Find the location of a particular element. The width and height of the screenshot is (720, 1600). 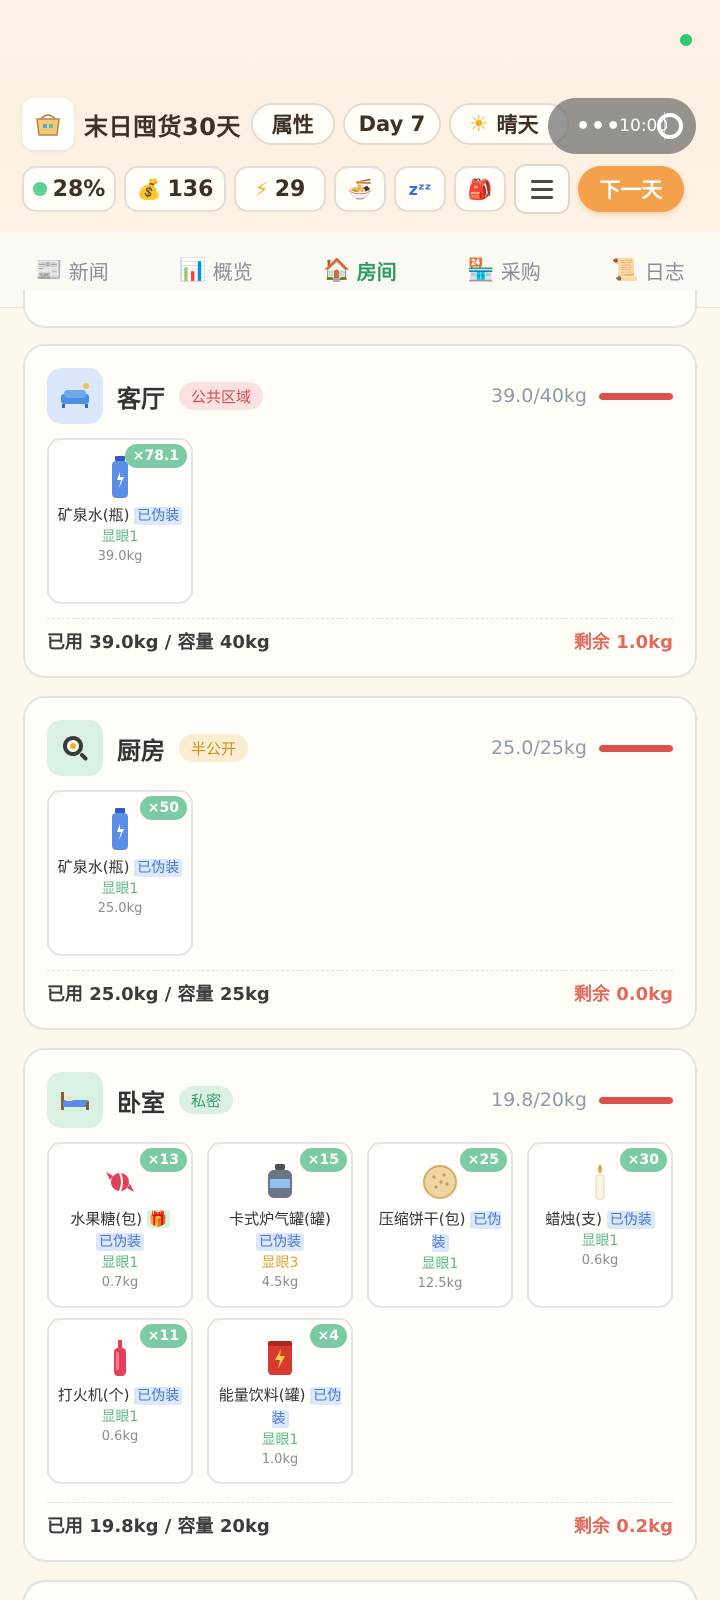

item-card: ×25 压缩饼干(包) 已伪装 显眼1 12.5kg is located at coordinates (440, 1225).